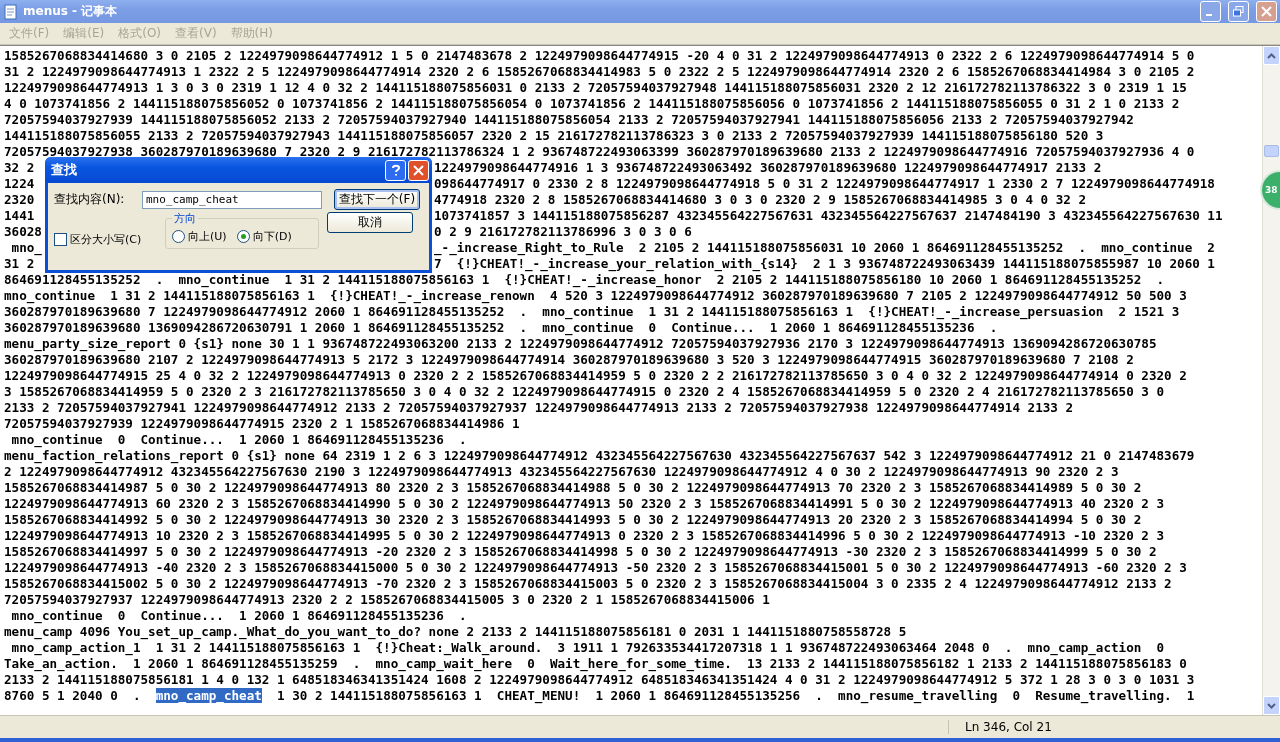  I want to click on text-line: 72057594037927938 360287970189639680 7 2320 2 9 216172782113786324 1 2 936748722493063399 360287970189639680 2133 2 1224979098644774916 72057594037927936 4 0, so click(600, 152).